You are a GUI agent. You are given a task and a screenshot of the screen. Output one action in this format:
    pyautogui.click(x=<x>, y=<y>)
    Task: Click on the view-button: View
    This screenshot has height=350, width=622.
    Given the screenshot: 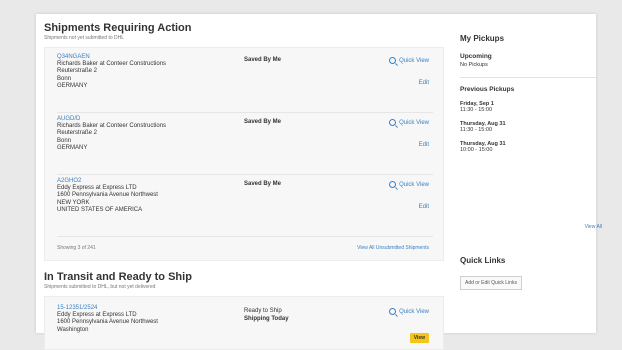 What is the action you would take?
    pyautogui.click(x=419, y=338)
    